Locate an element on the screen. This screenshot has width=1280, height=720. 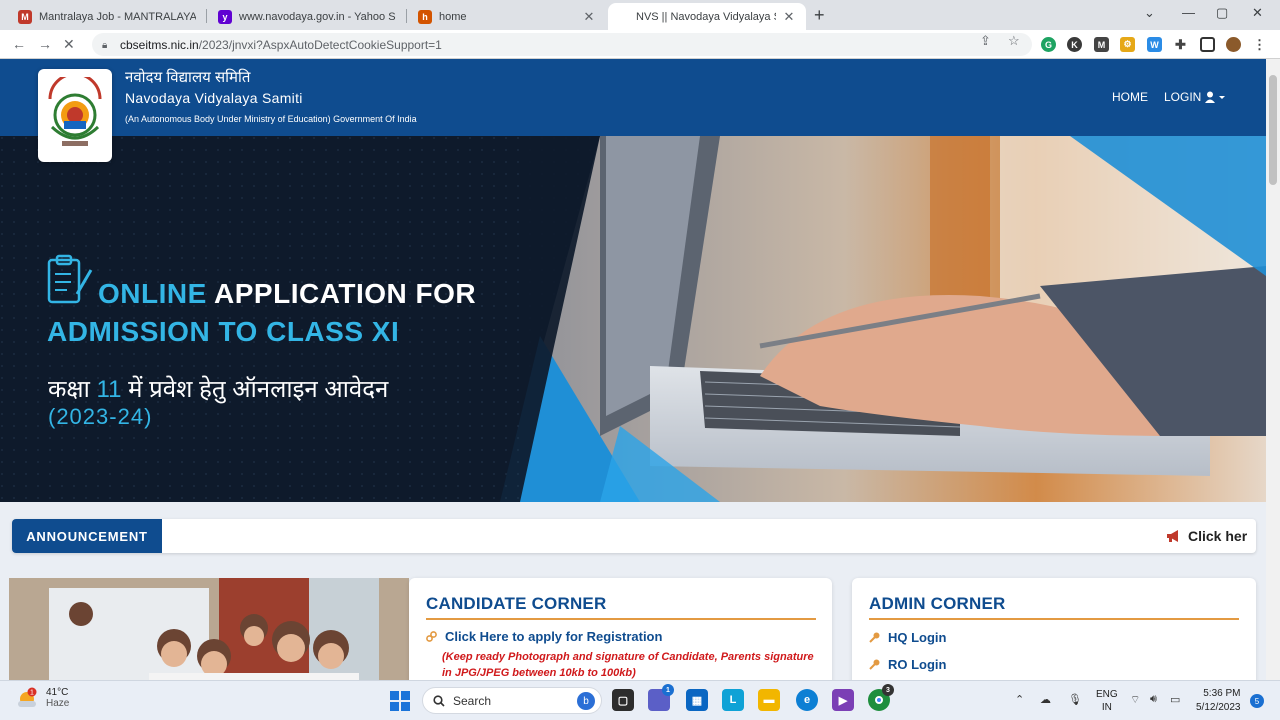
user-icon is located at coordinates (1215, 97).